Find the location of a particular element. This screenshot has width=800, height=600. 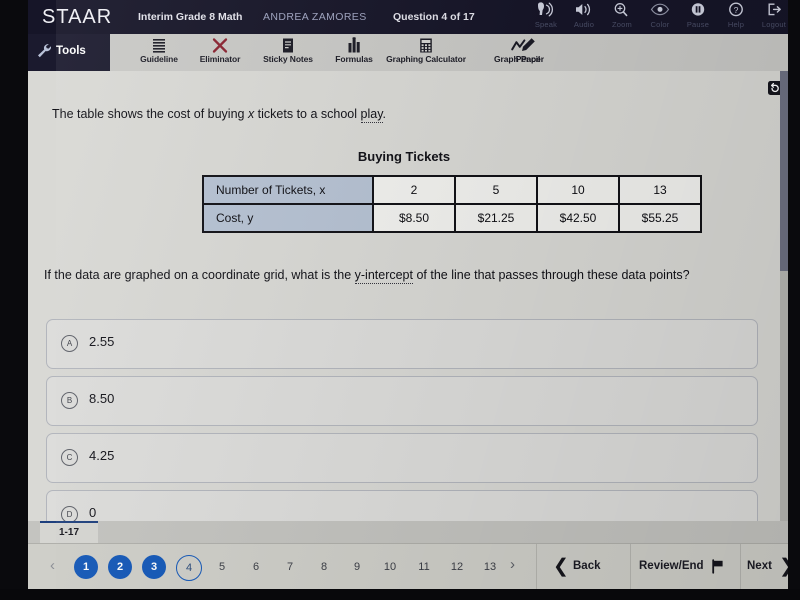

back-label: Back is located at coordinates (587, 566).